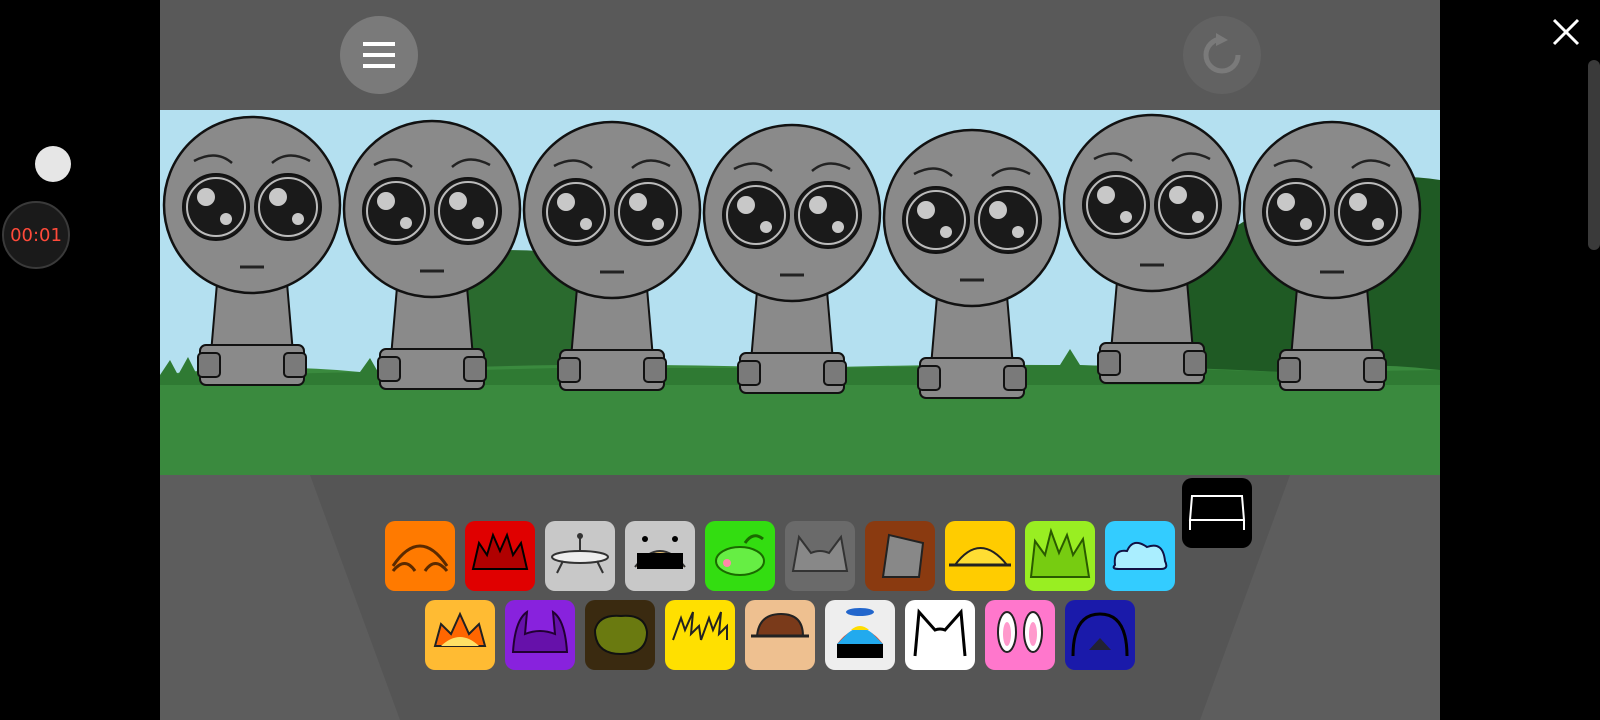 The width and height of the screenshot is (1600, 720). What do you see at coordinates (740, 556) in the screenshot?
I see `sound-icon-green-leaf` at bounding box center [740, 556].